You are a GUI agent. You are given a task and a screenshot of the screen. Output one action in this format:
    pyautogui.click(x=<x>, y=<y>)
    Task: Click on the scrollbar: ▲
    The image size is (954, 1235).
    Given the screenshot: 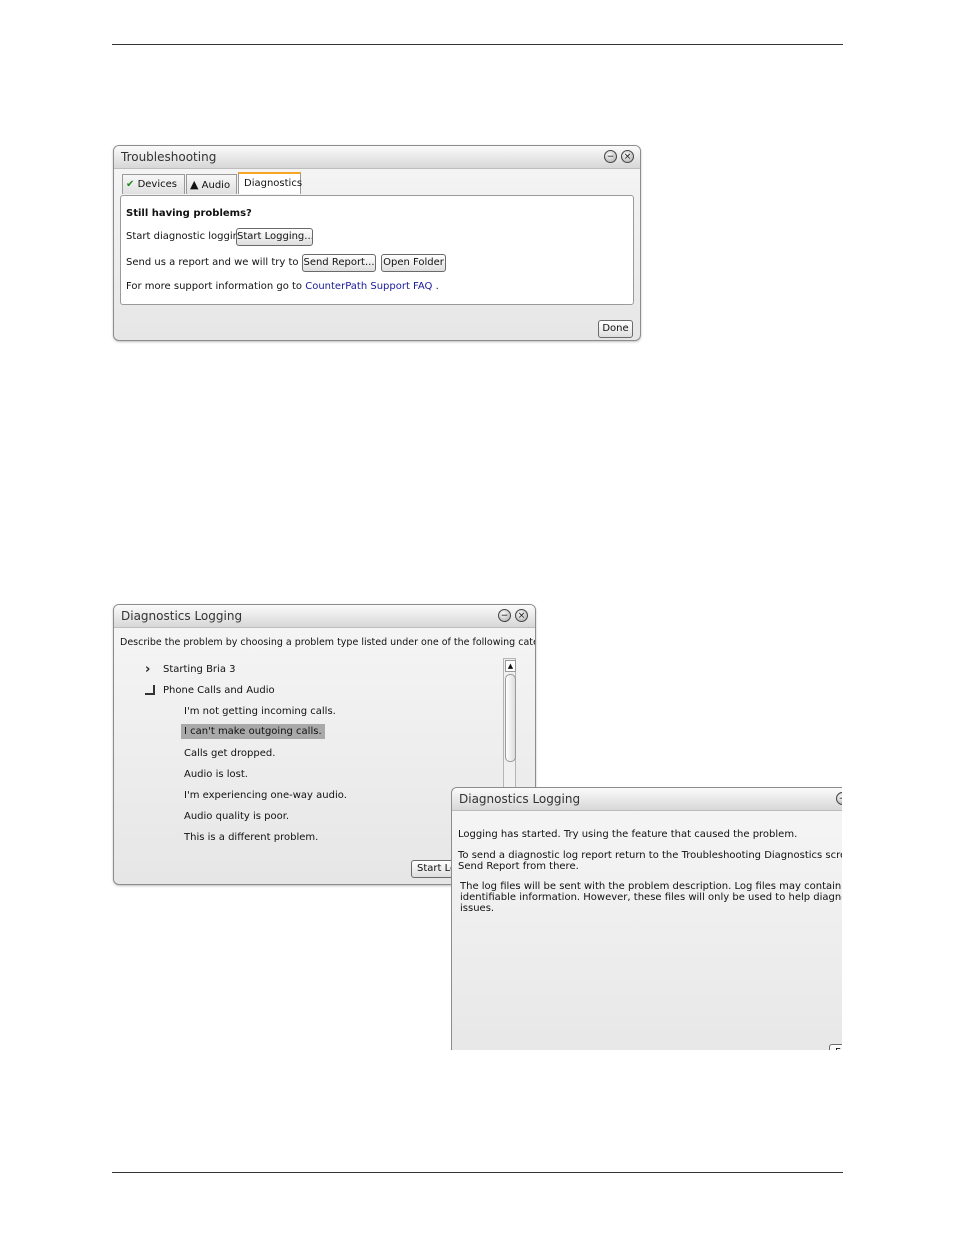 What is the action you would take?
    pyautogui.click(x=509, y=723)
    